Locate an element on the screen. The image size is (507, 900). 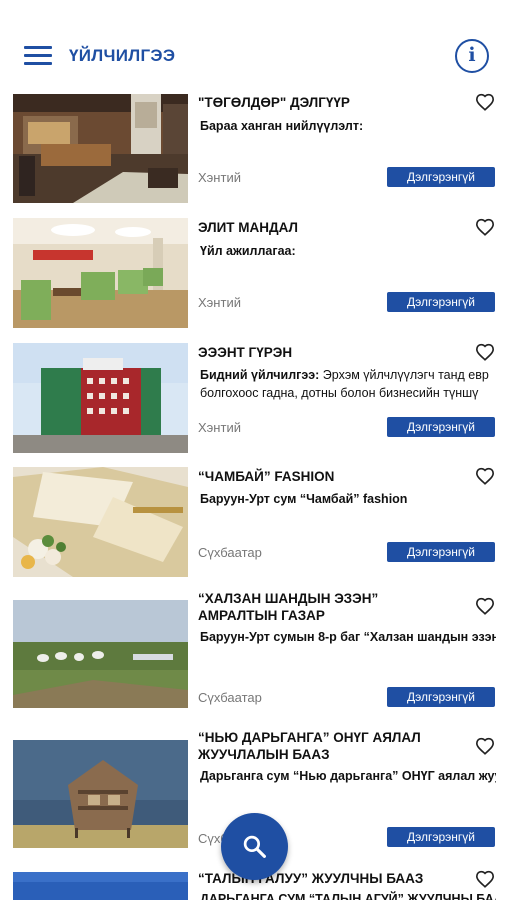
item-title: ЭЛИТ МАНДАЛ is located at coordinates (324, 227).